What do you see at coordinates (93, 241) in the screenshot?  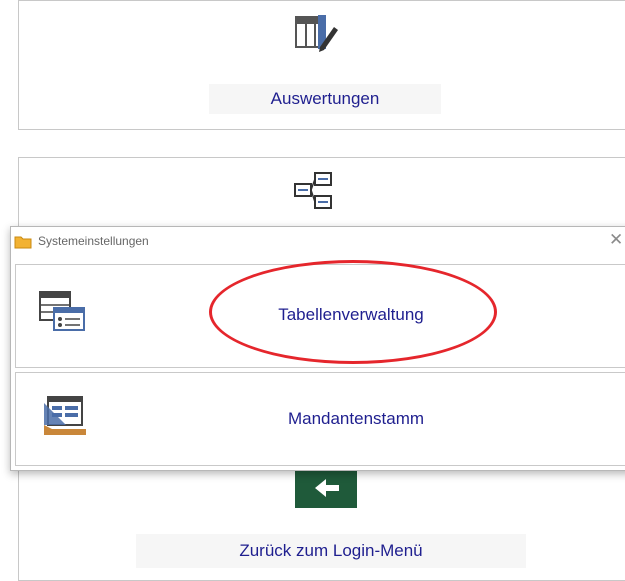 I see `popup-title: Systemeinstellungen` at bounding box center [93, 241].